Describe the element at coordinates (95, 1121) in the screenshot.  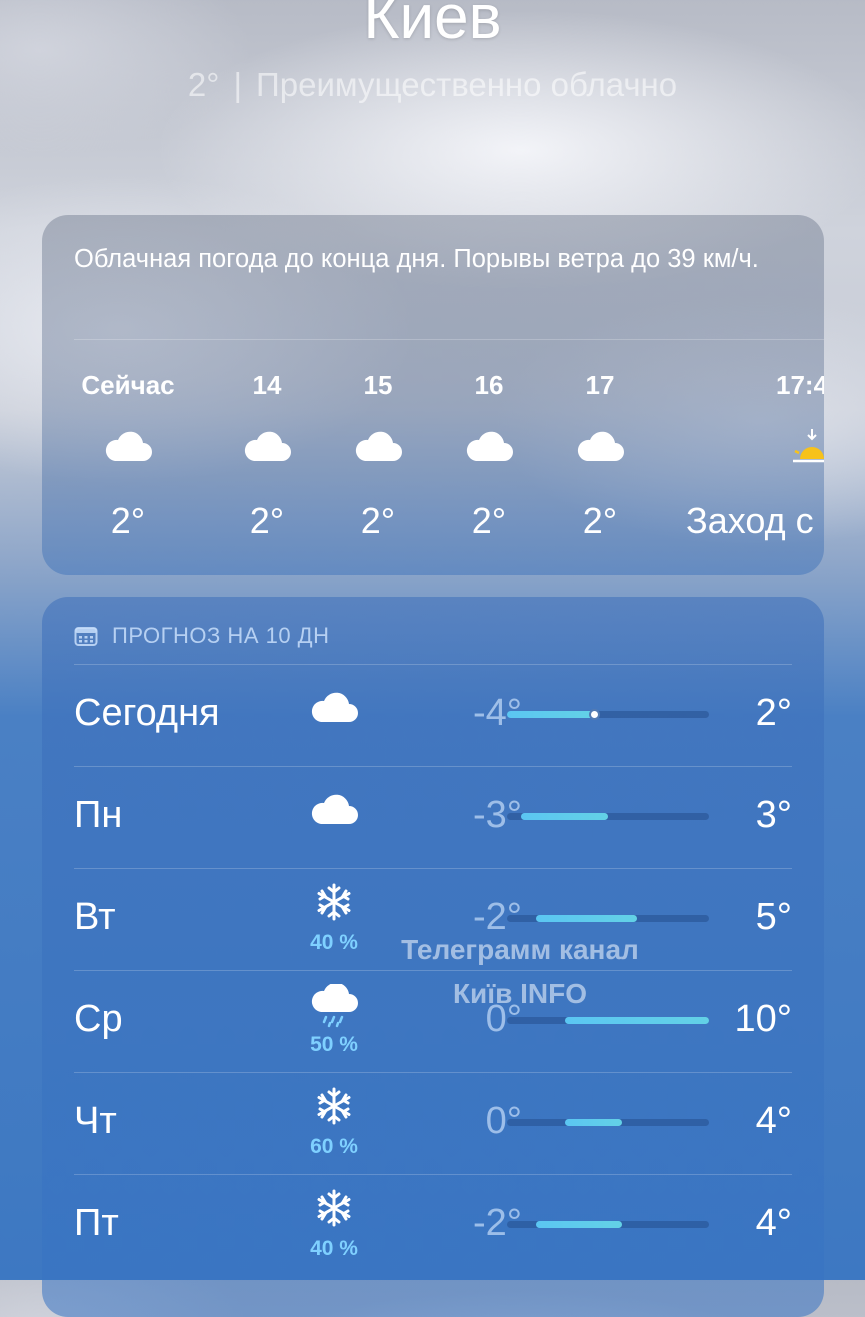
I see `day-label: Чт` at that location.